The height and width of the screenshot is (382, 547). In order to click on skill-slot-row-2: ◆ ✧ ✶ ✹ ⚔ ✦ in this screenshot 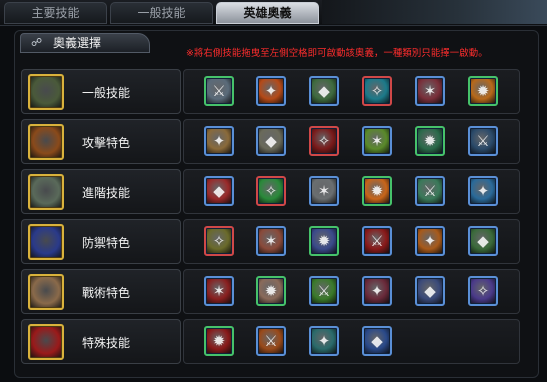, I will do `click(351, 191)`.